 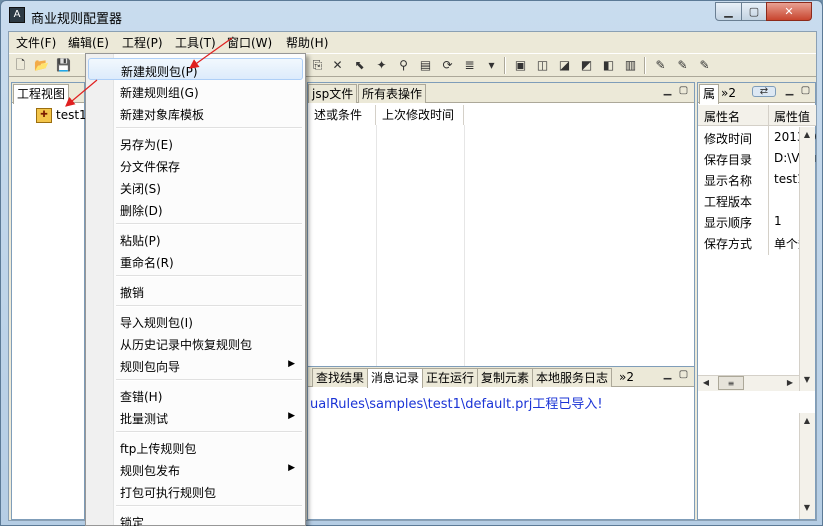 What do you see at coordinates (20, 65) in the screenshot?
I see `new-file-icon: 🗋` at bounding box center [20, 65].